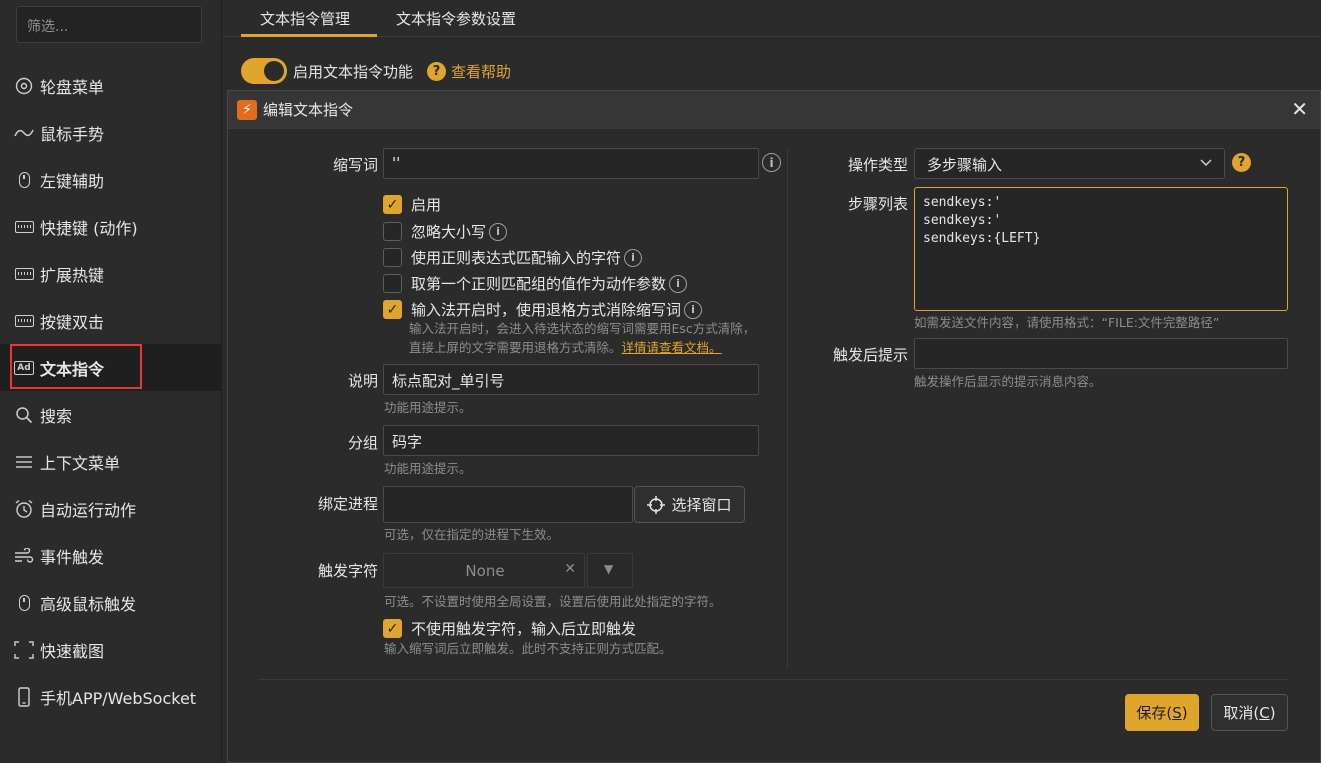 Image resolution: width=1321 pixels, height=763 pixels. I want to click on process-label: 绑定进程, so click(347, 504).